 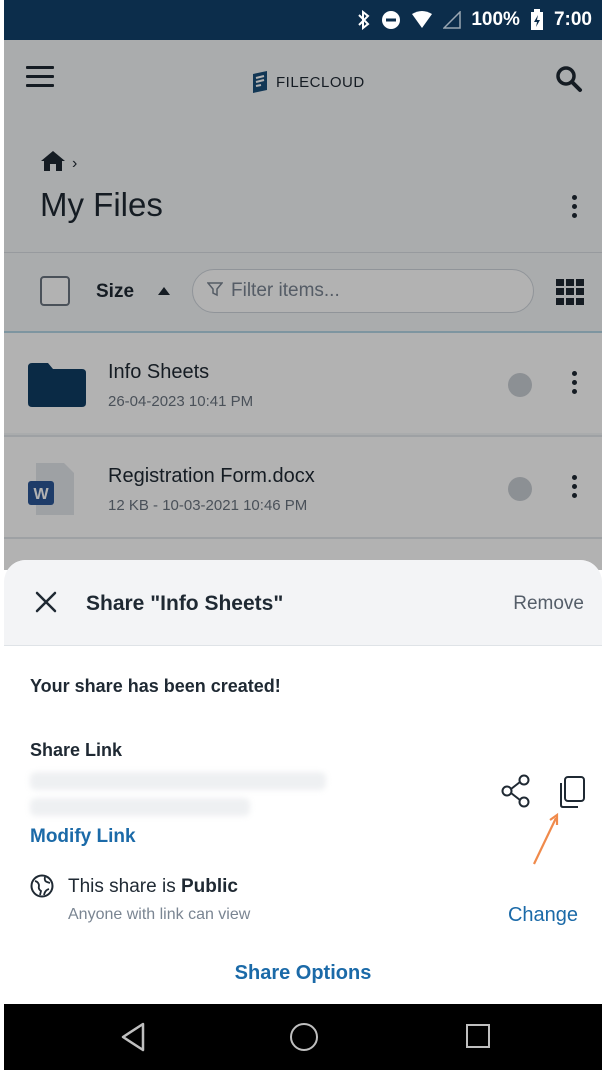 What do you see at coordinates (76, 750) in the screenshot?
I see `share-link-label: Share Link` at bounding box center [76, 750].